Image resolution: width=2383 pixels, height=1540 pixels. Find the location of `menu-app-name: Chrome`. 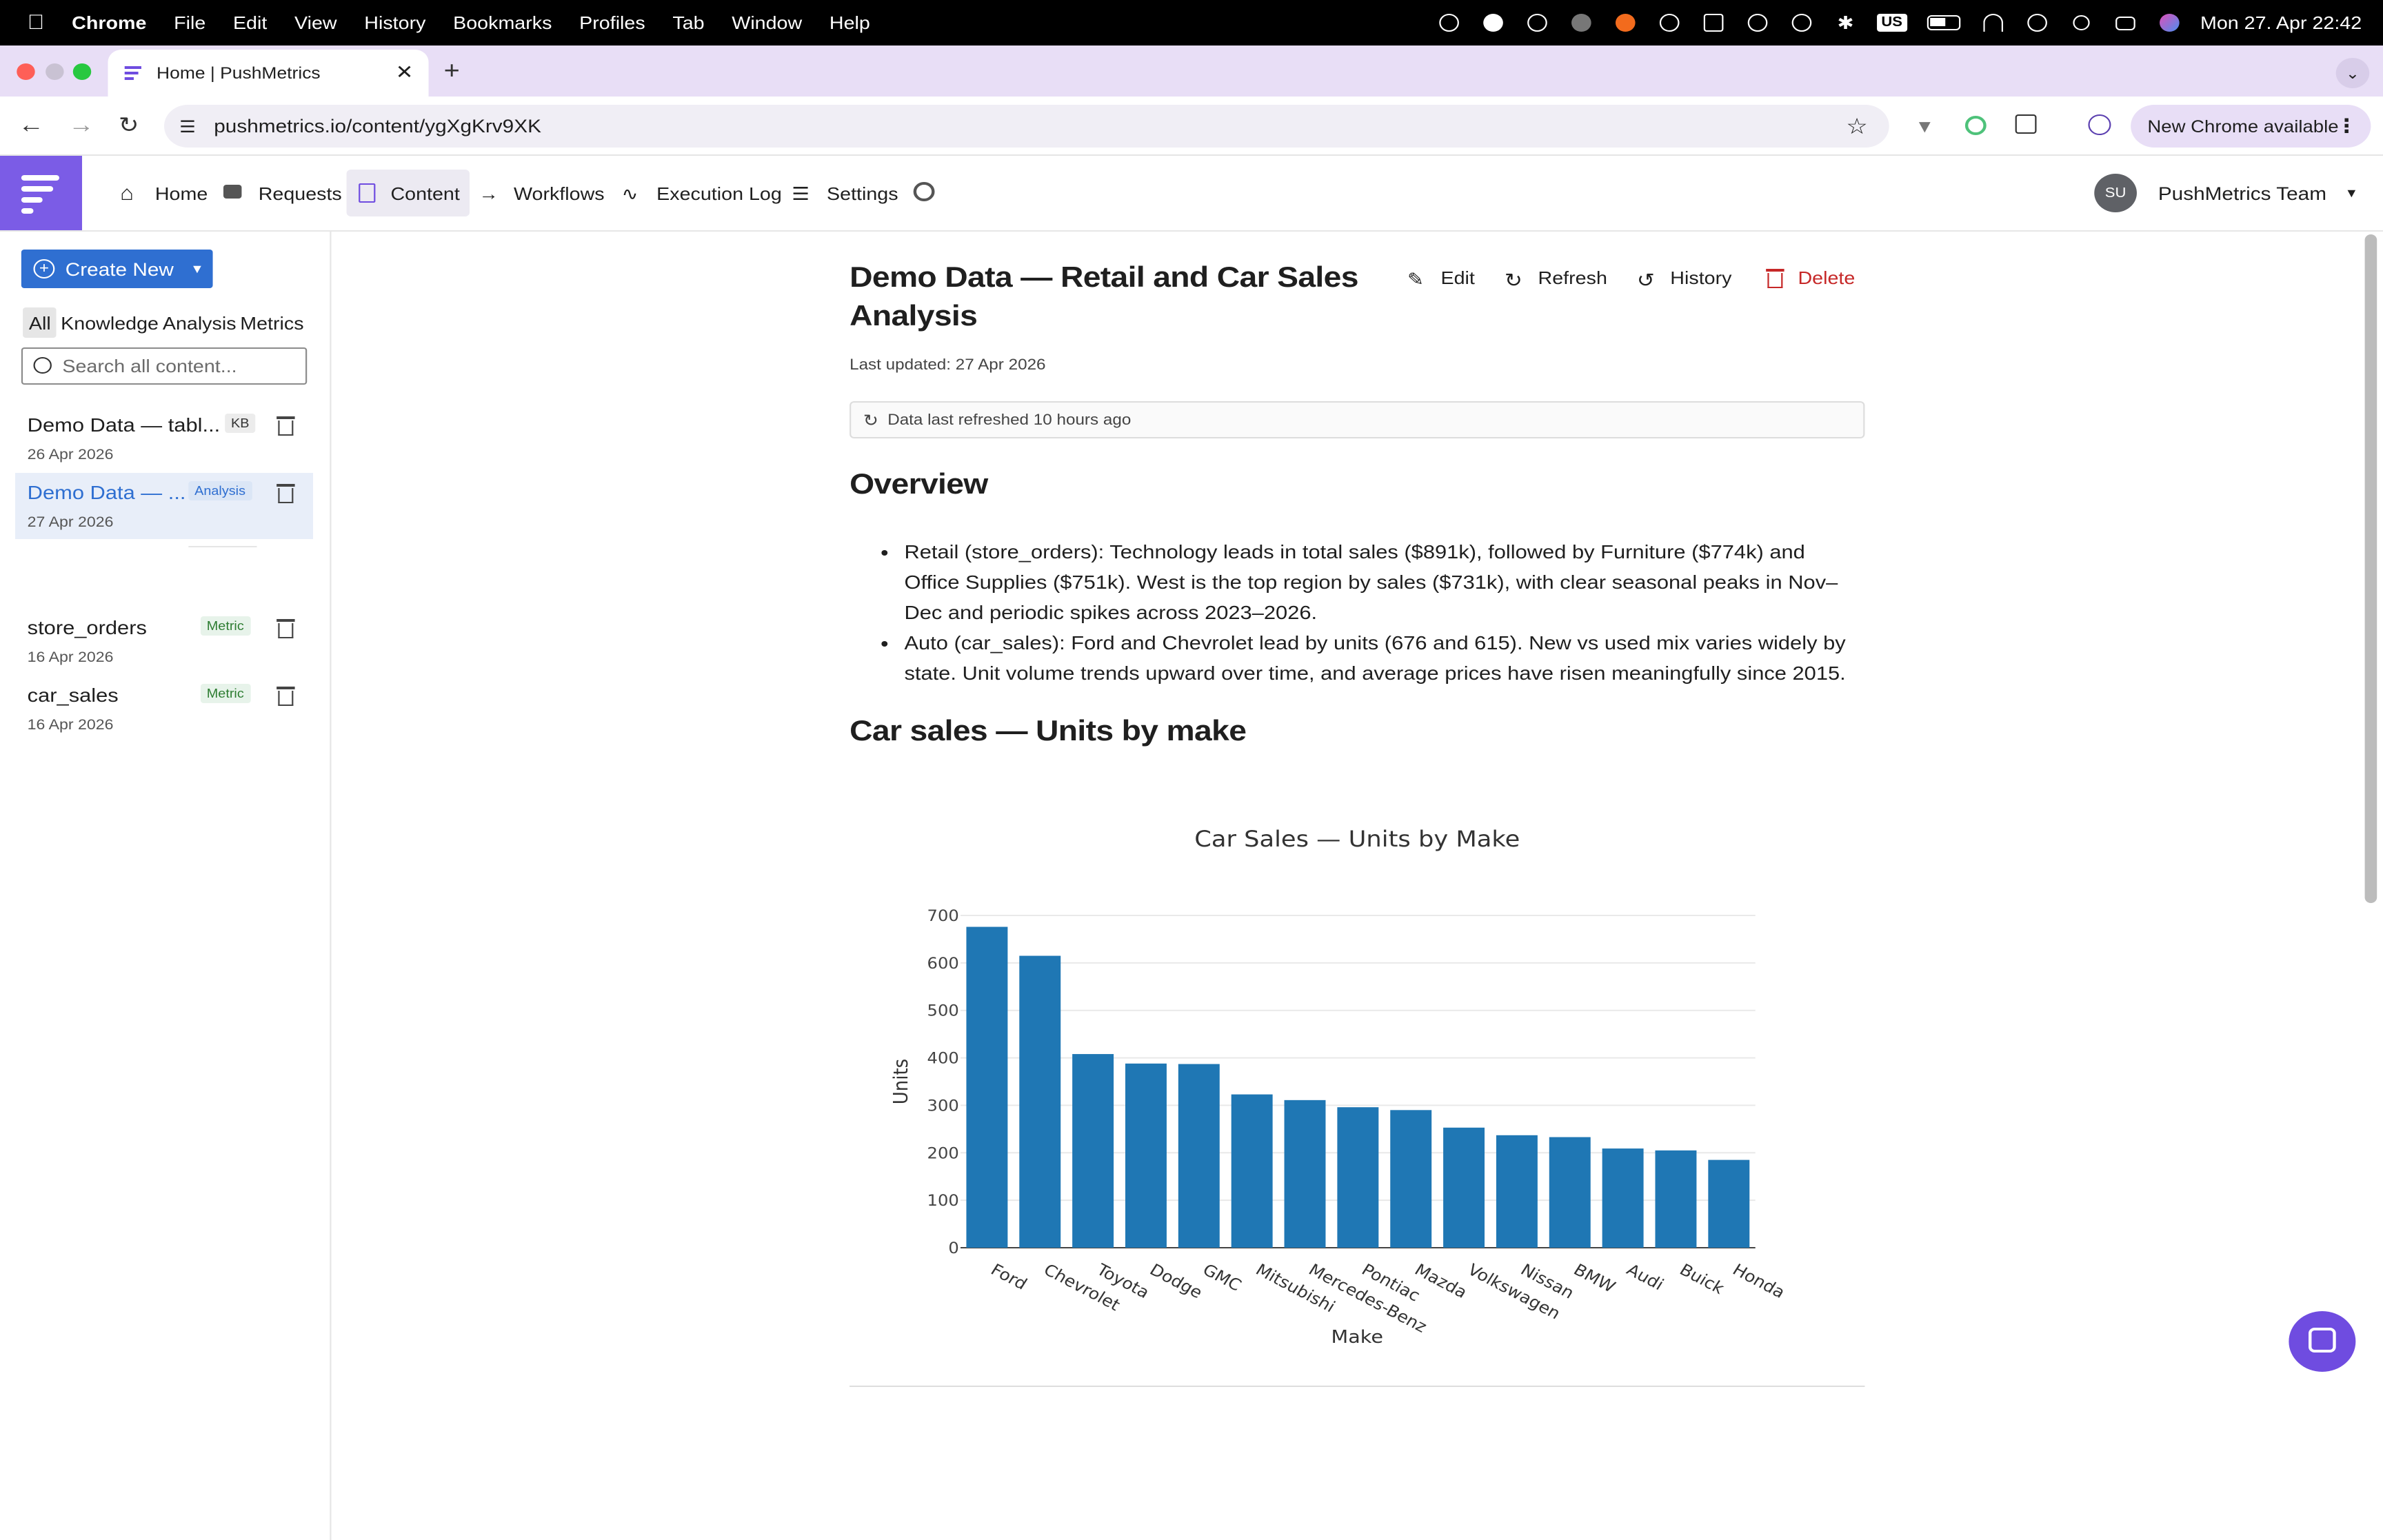

menu-app-name: Chrome is located at coordinates (118, 22).